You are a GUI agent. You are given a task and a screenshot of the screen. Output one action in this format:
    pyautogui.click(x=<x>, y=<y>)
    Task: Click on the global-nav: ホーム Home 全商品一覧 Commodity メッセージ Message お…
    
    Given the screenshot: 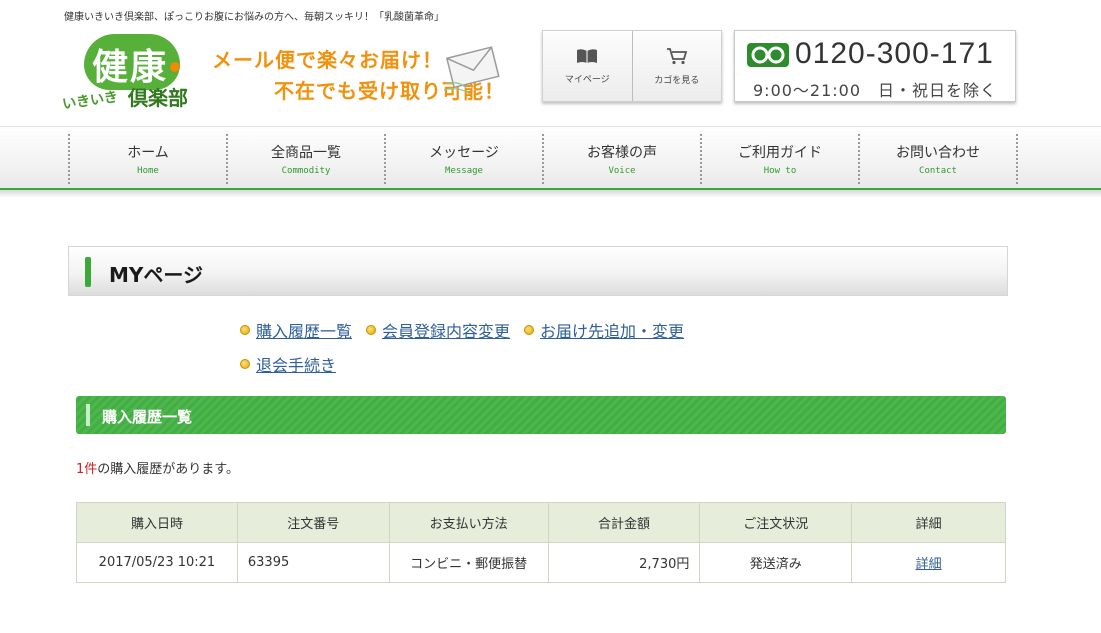 What is the action you would take?
    pyautogui.click(x=543, y=159)
    